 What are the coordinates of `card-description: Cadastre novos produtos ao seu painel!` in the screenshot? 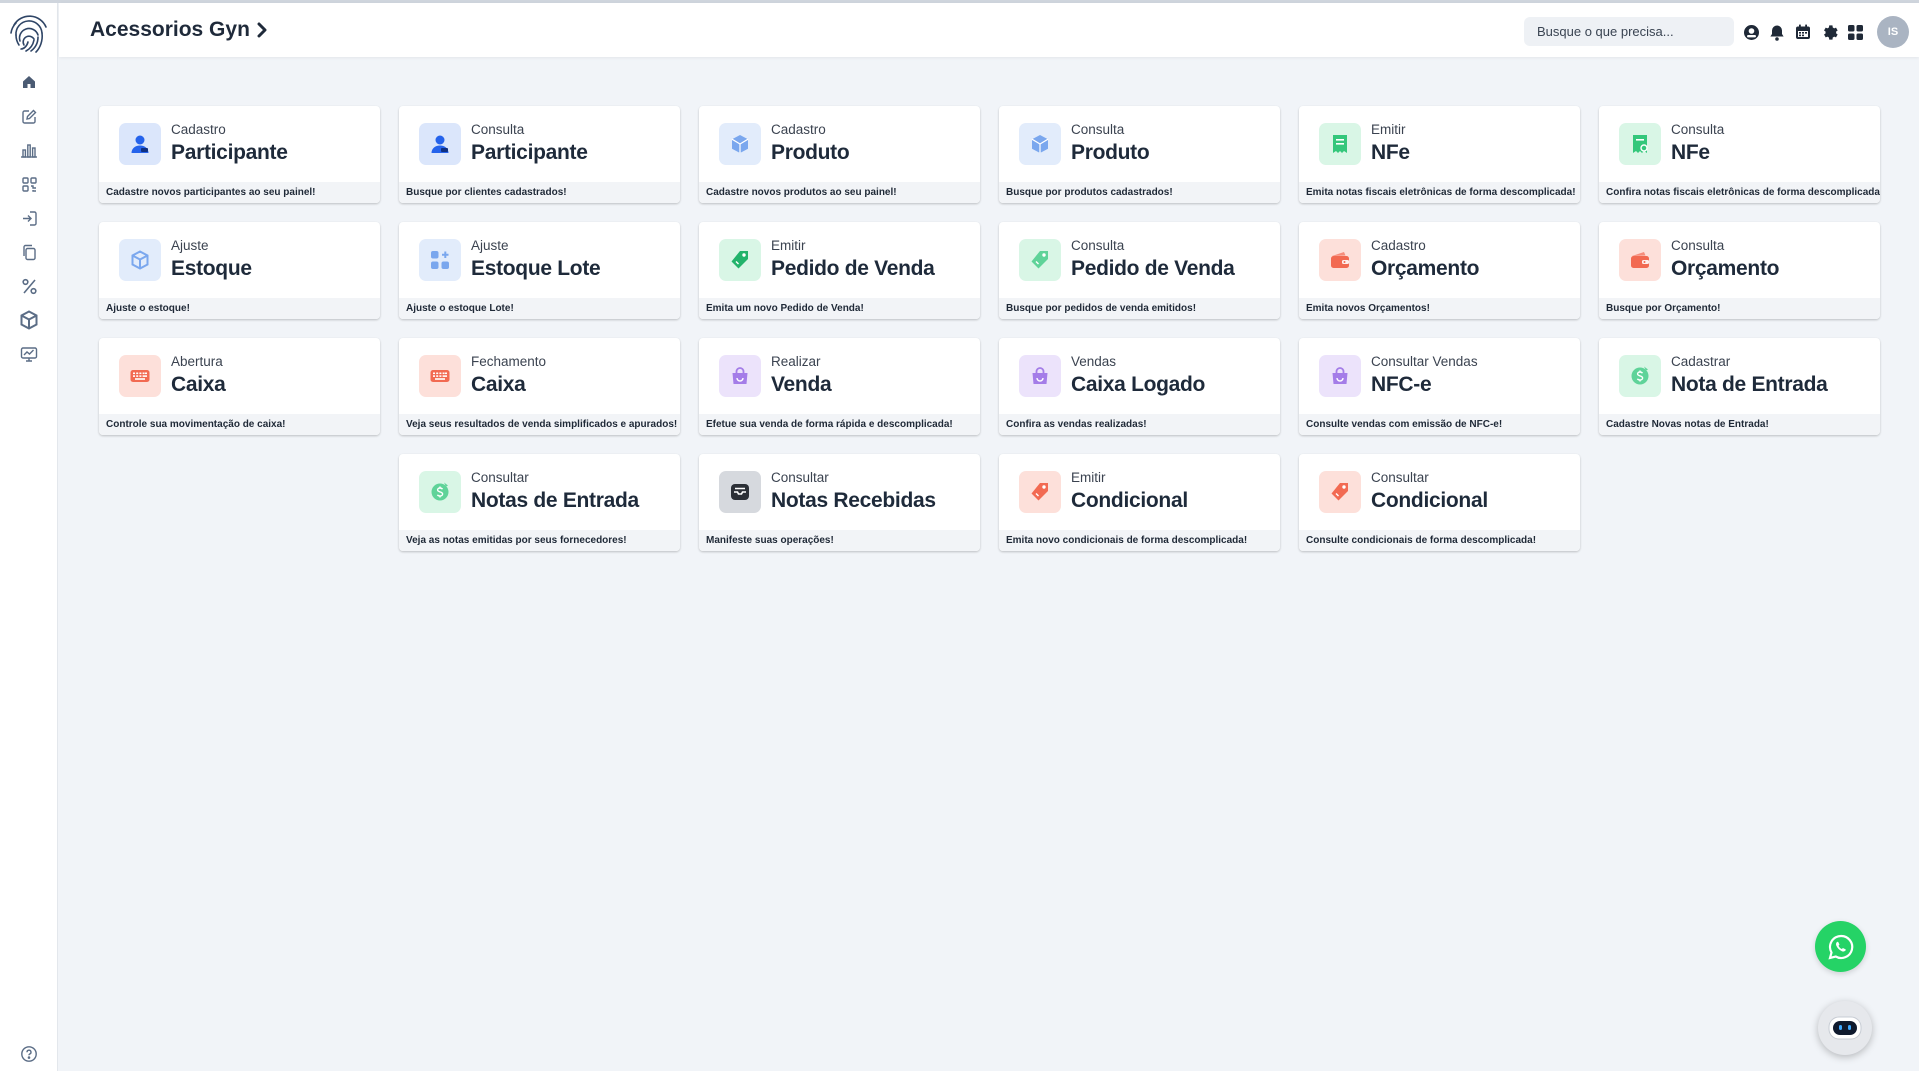 It's located at (839, 192).